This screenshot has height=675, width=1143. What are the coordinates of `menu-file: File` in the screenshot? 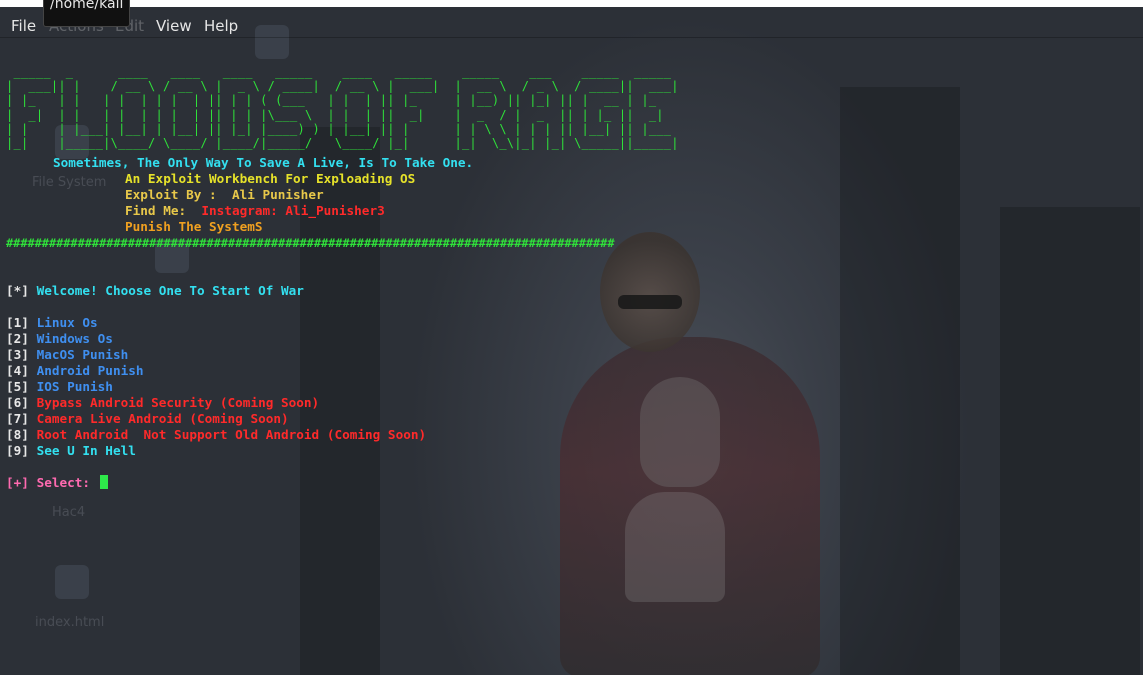 It's located at (23, 26).